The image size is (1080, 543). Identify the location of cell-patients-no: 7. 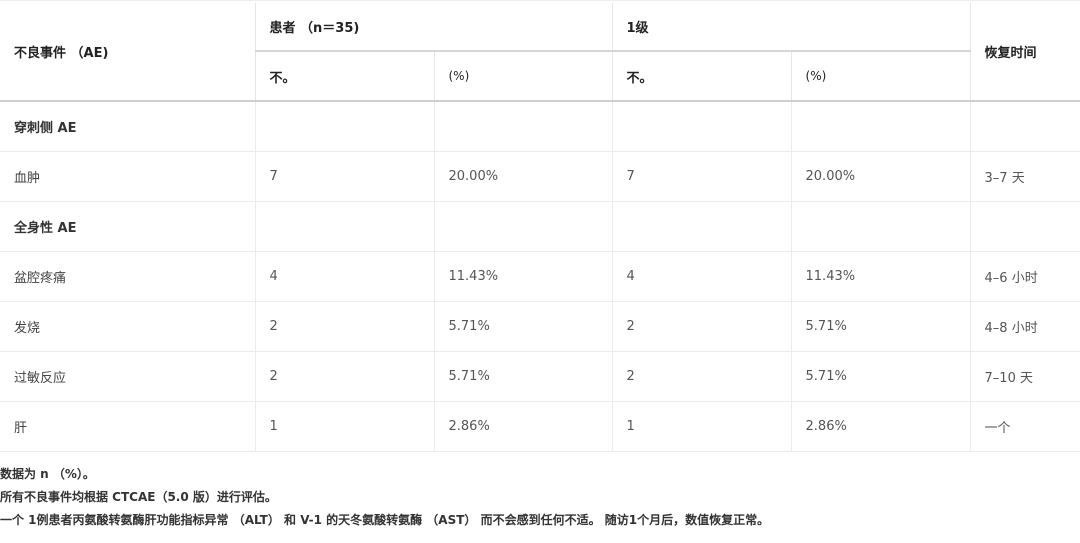
(345, 176).